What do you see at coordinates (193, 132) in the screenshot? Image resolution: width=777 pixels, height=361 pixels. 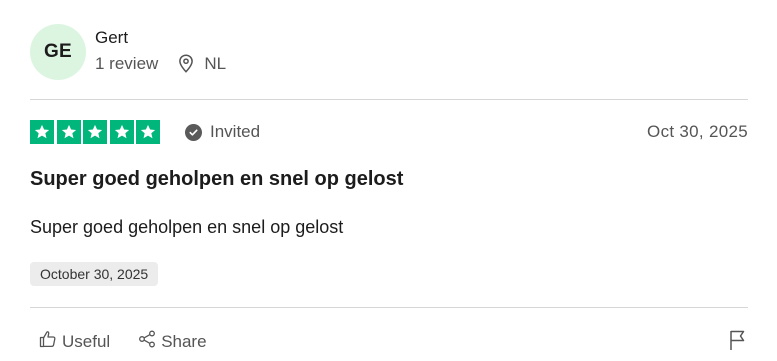 I see `verified-check-icon` at bounding box center [193, 132].